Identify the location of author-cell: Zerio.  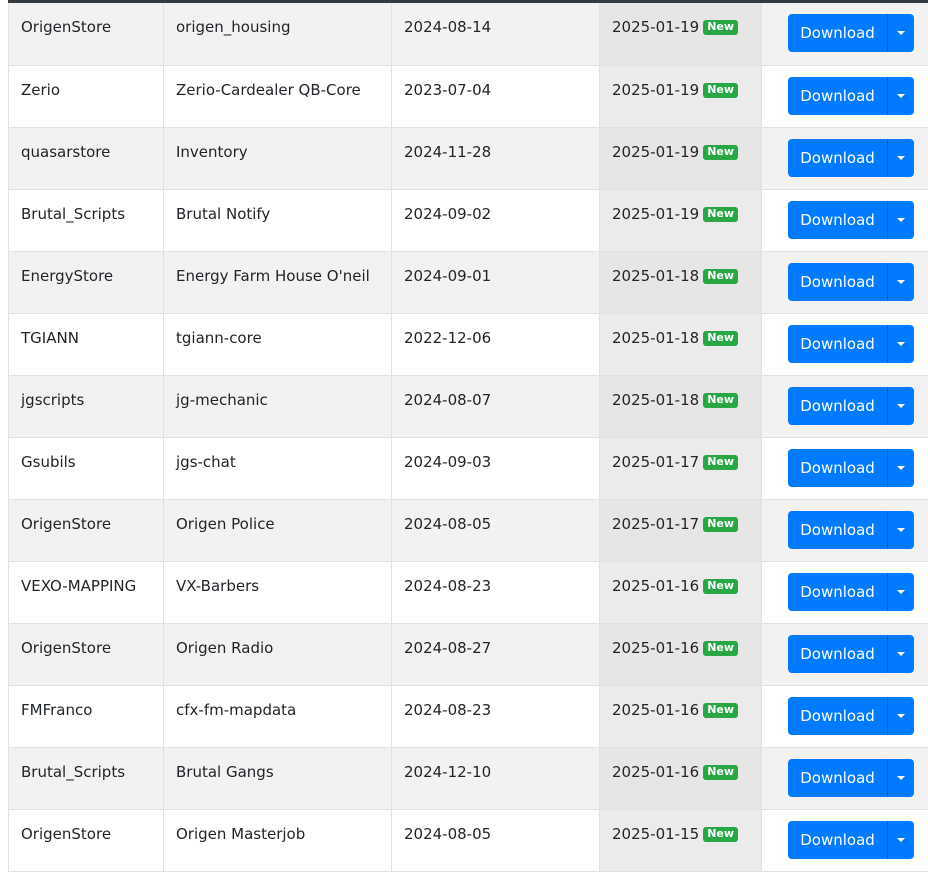
(86, 96).